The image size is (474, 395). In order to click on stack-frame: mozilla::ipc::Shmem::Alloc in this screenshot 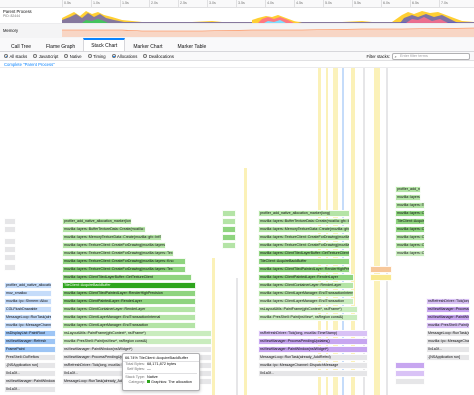, I will do `click(28, 301)`.